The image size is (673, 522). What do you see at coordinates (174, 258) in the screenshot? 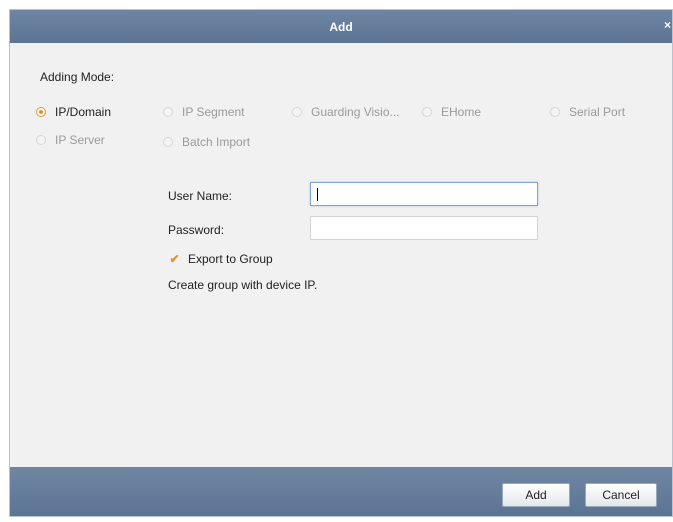
I see `checkmark-icon: ✔` at bounding box center [174, 258].